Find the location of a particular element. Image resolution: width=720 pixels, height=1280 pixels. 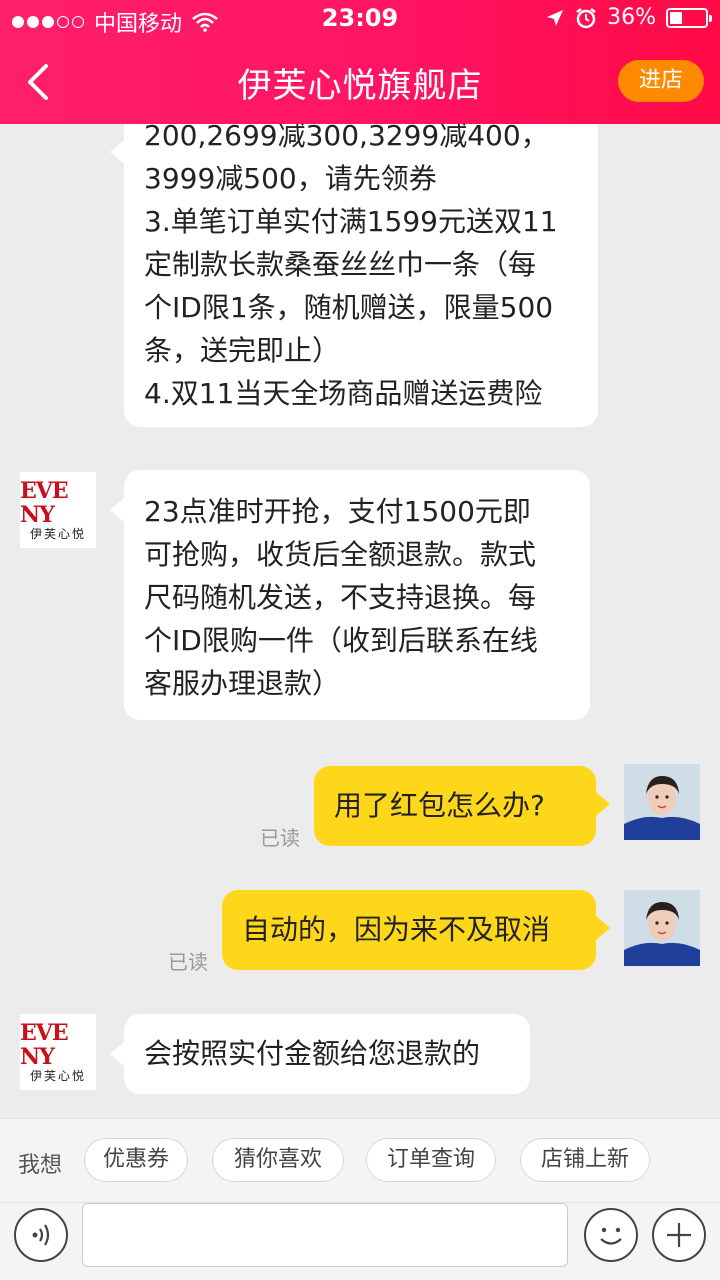

quick-reply-label: 我想 is located at coordinates (40, 1165).